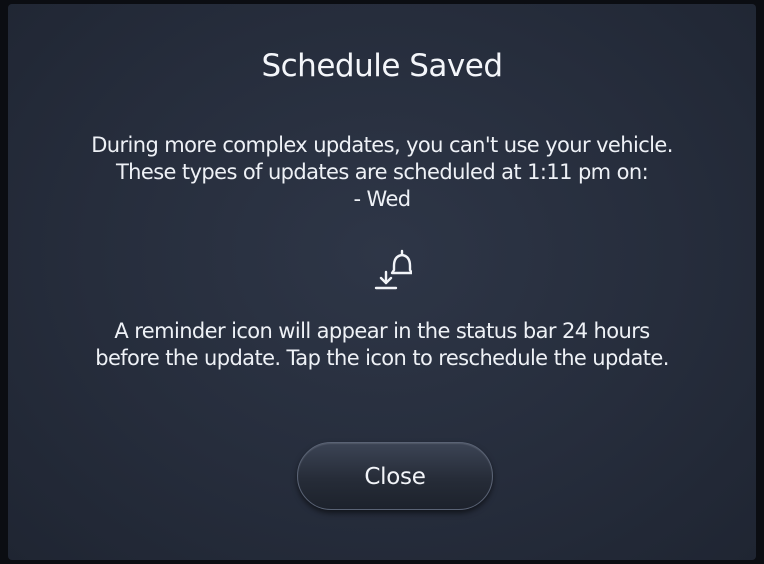 The image size is (764, 564). I want to click on close-button: Close, so click(395, 476).